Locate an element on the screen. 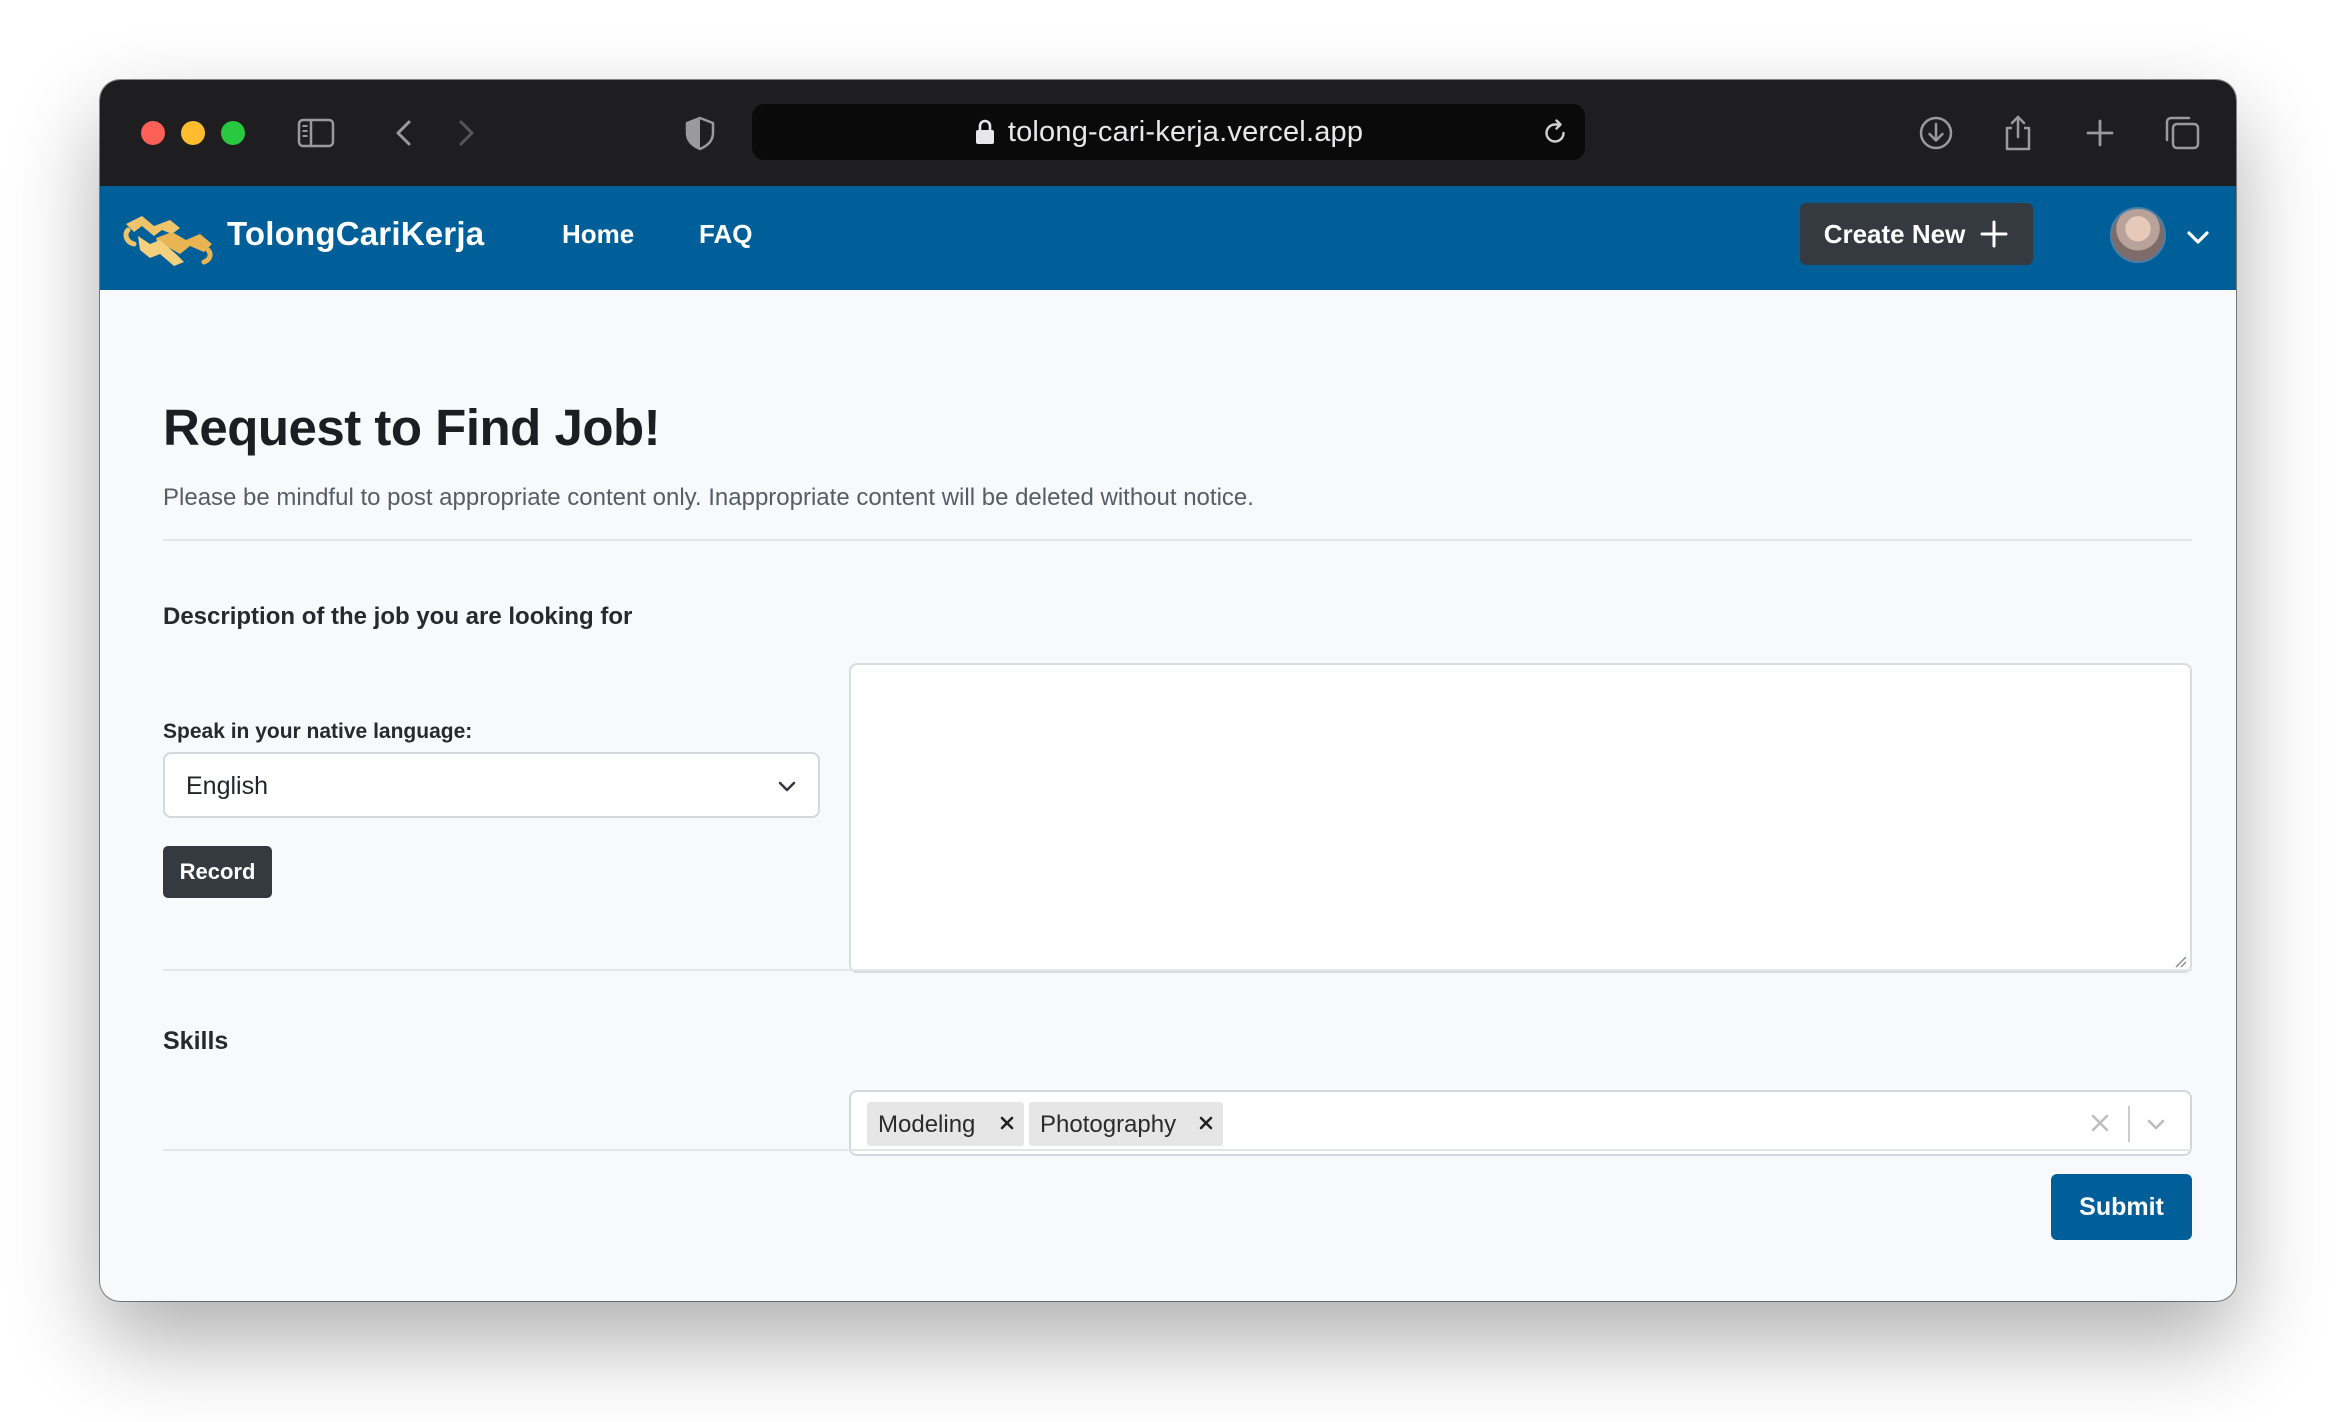 This screenshot has height=1422, width=2336. minimize-window-button is located at coordinates (193, 133).